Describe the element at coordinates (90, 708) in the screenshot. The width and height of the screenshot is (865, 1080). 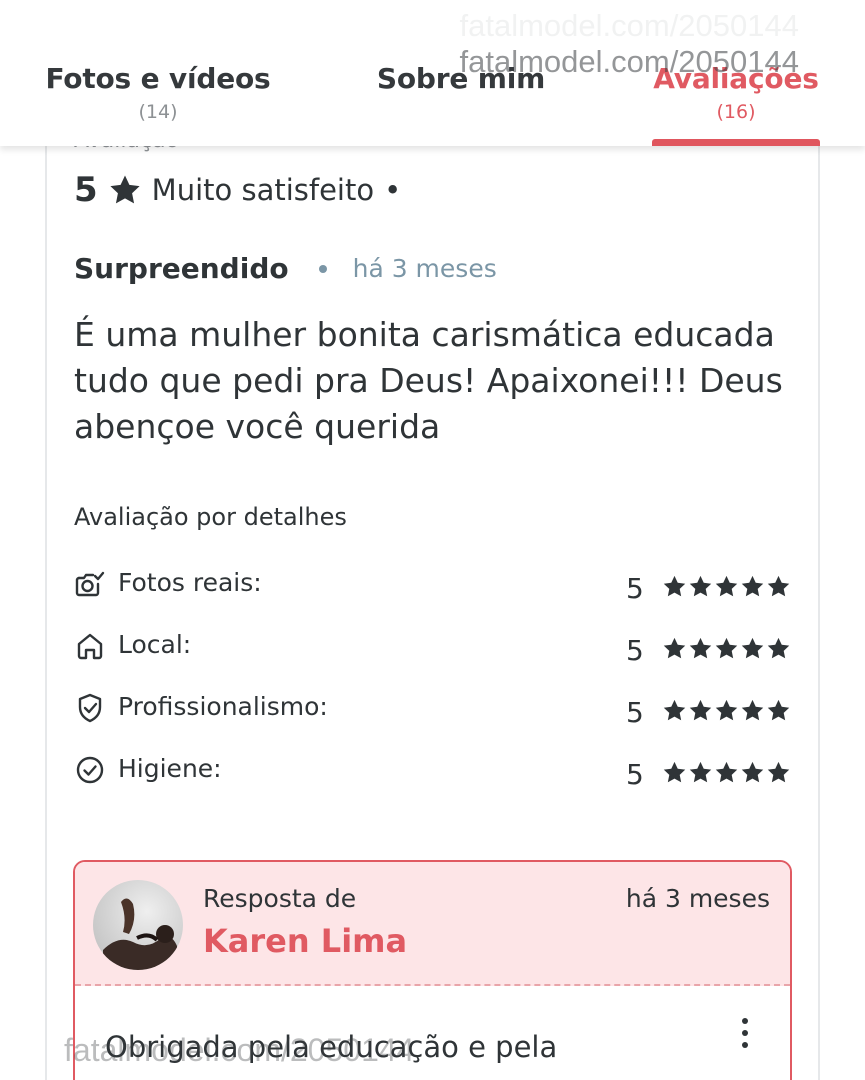
I see `shield-check-icon` at that location.